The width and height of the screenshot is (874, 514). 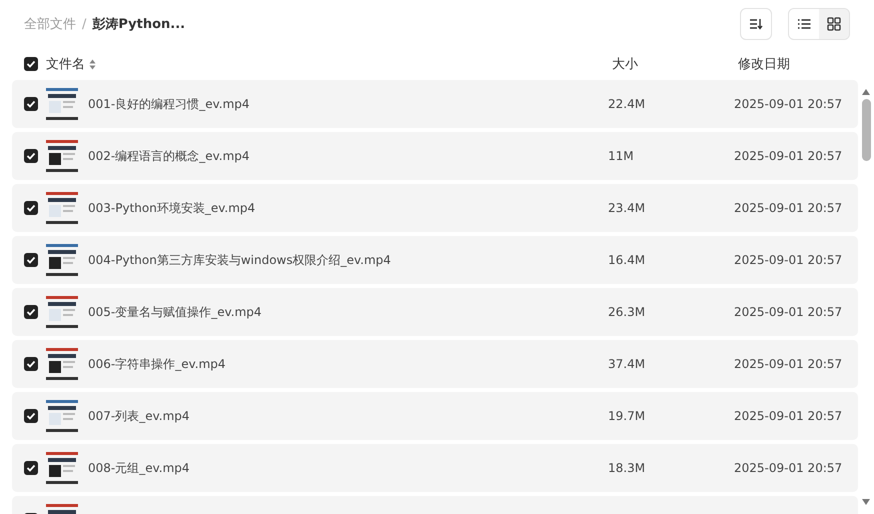 I want to click on file-size: 16.4M, so click(x=627, y=260).